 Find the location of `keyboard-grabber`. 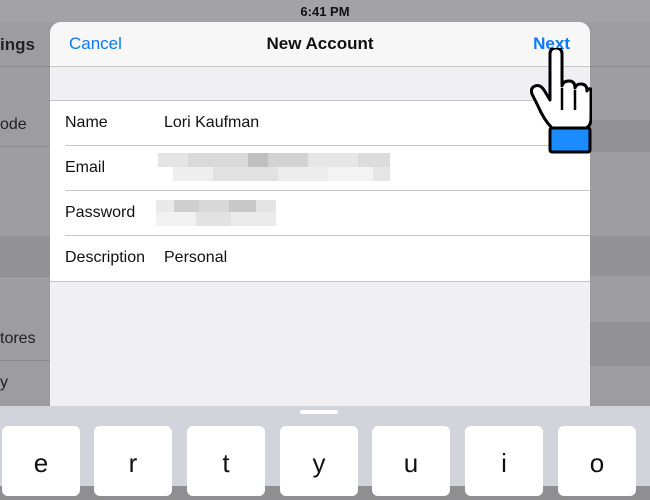

keyboard-grabber is located at coordinates (319, 412).